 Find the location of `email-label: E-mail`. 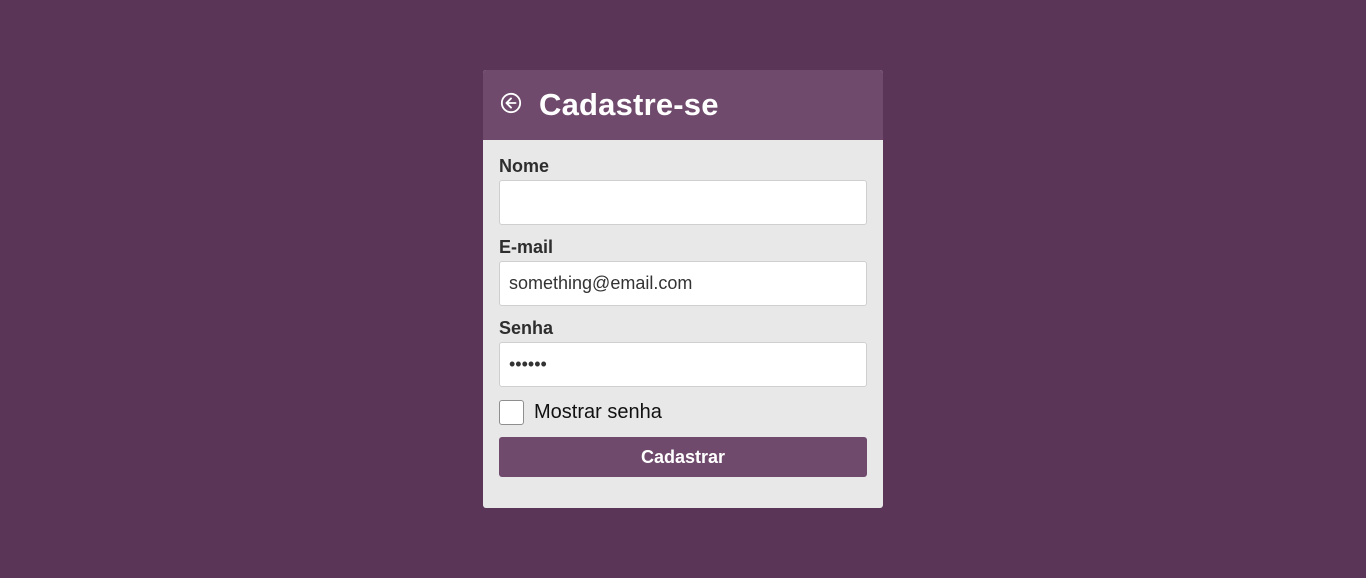

email-label: E-mail is located at coordinates (526, 247).